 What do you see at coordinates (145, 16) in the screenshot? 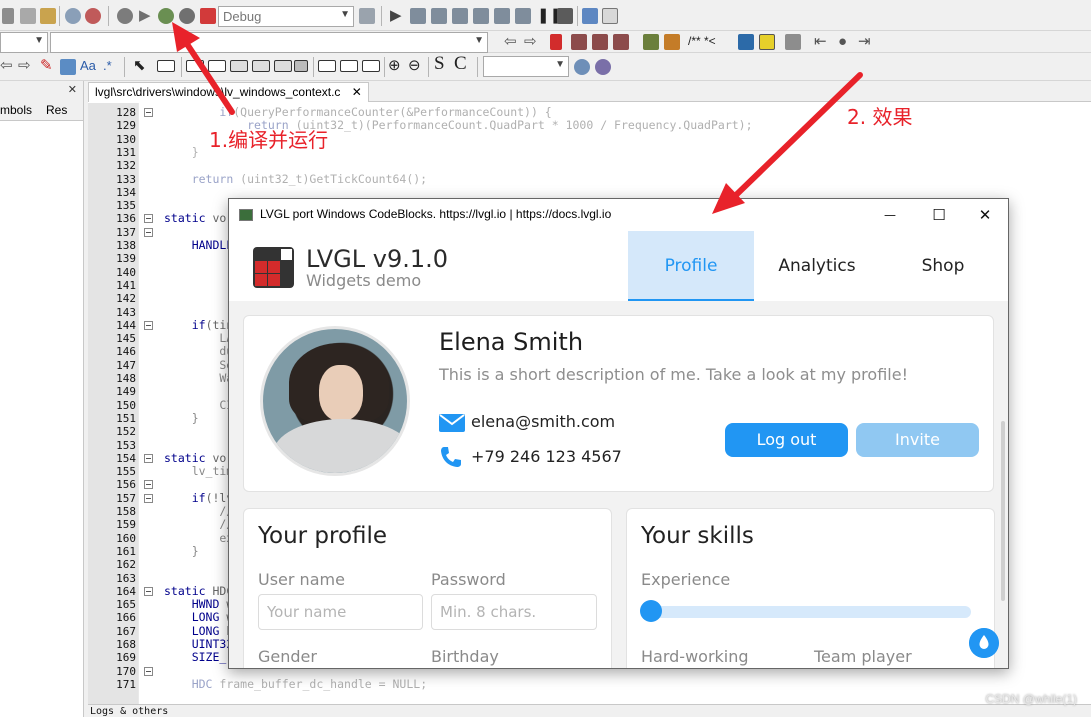
I see `run-icon: ▶` at bounding box center [145, 16].